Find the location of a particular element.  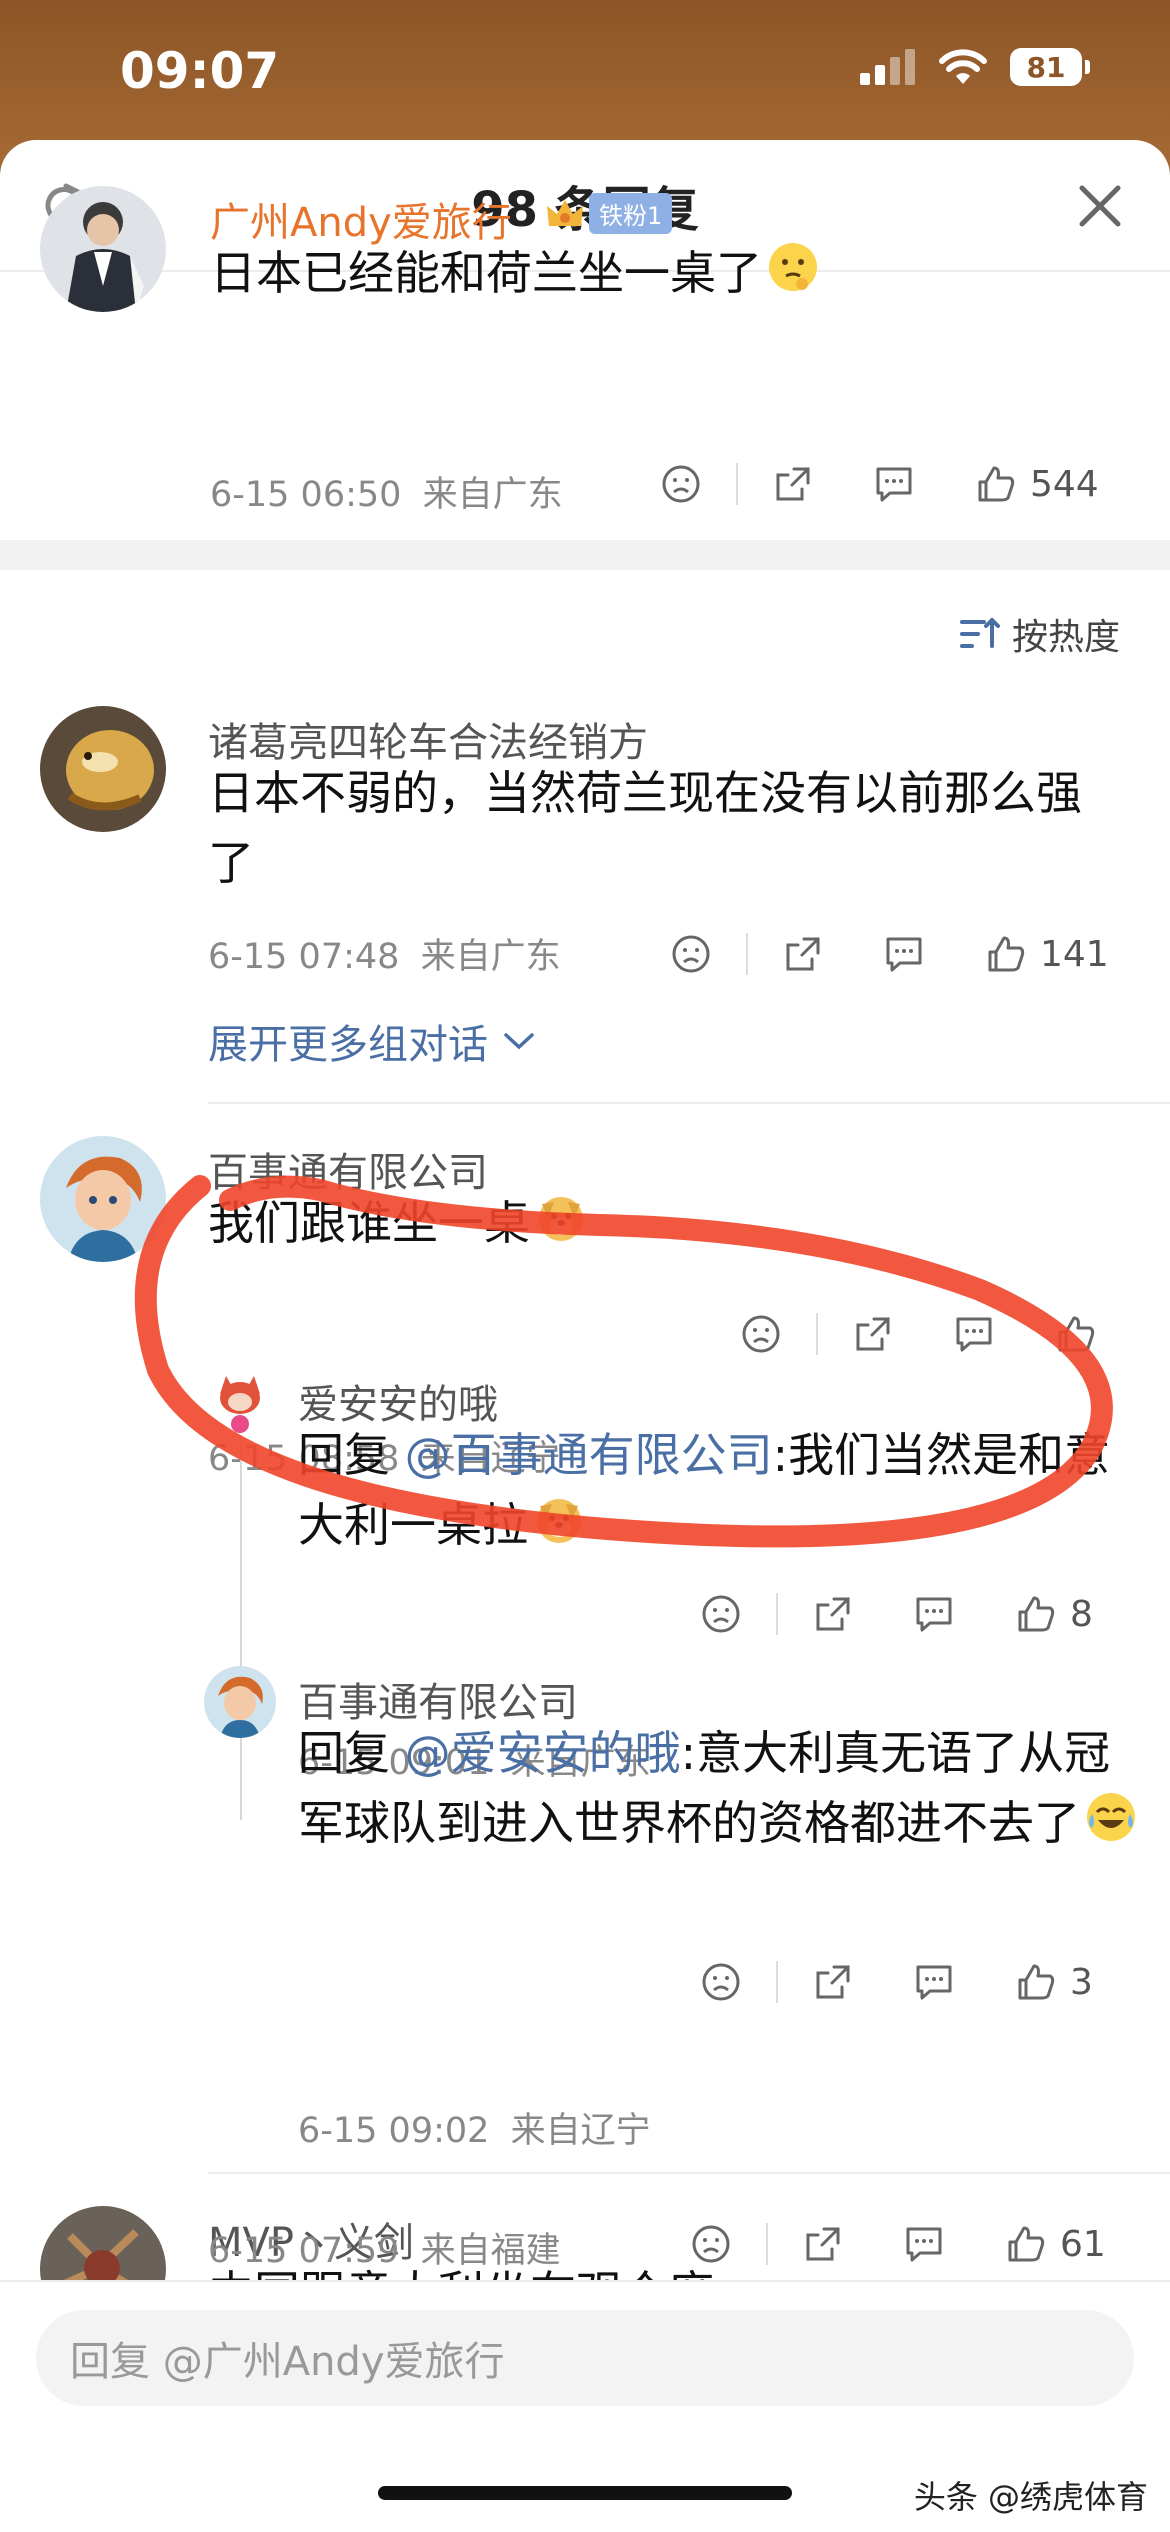

comment-time: 6-15 07:59 is located at coordinates (304, 2251).